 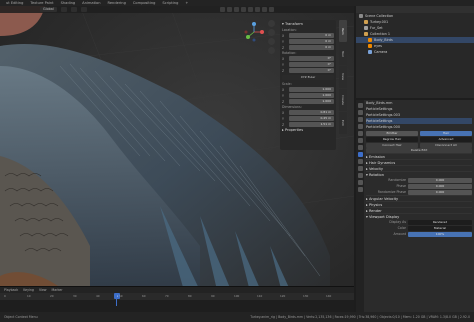 I want to click on scale-field: Y 1.000, so click(x=308, y=95).